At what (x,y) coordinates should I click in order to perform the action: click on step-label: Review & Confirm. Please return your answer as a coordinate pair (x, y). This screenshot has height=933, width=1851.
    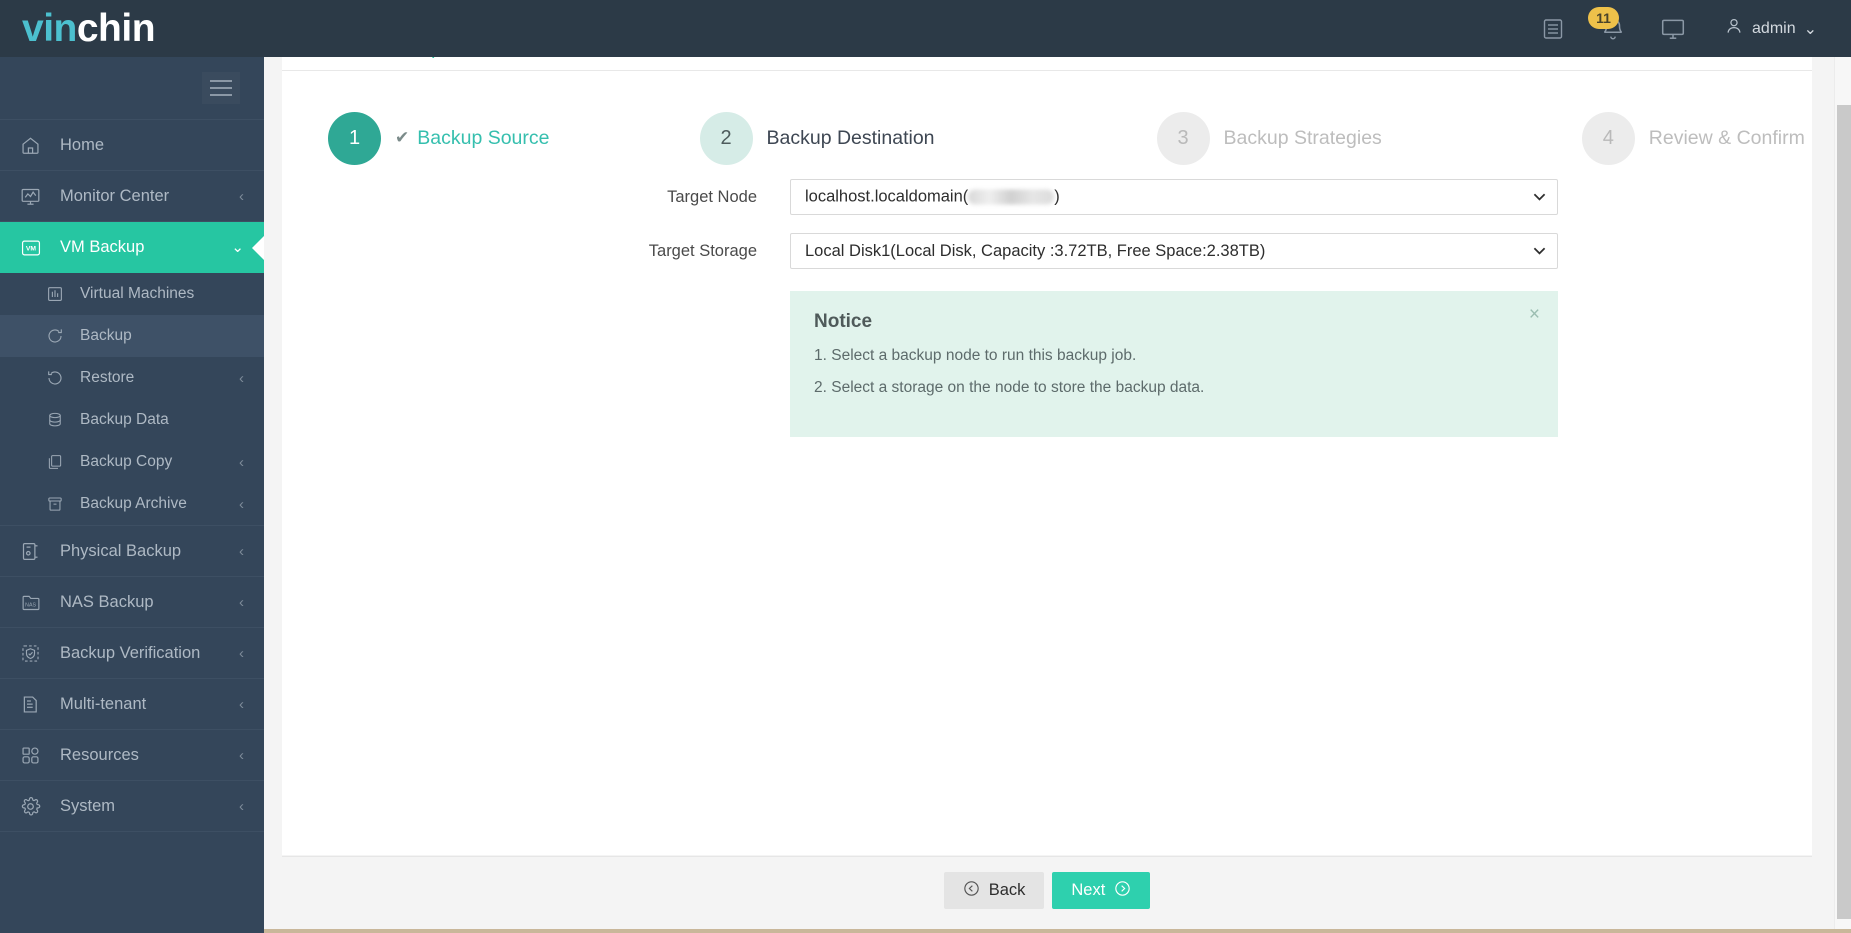
    Looking at the image, I should click on (1726, 137).